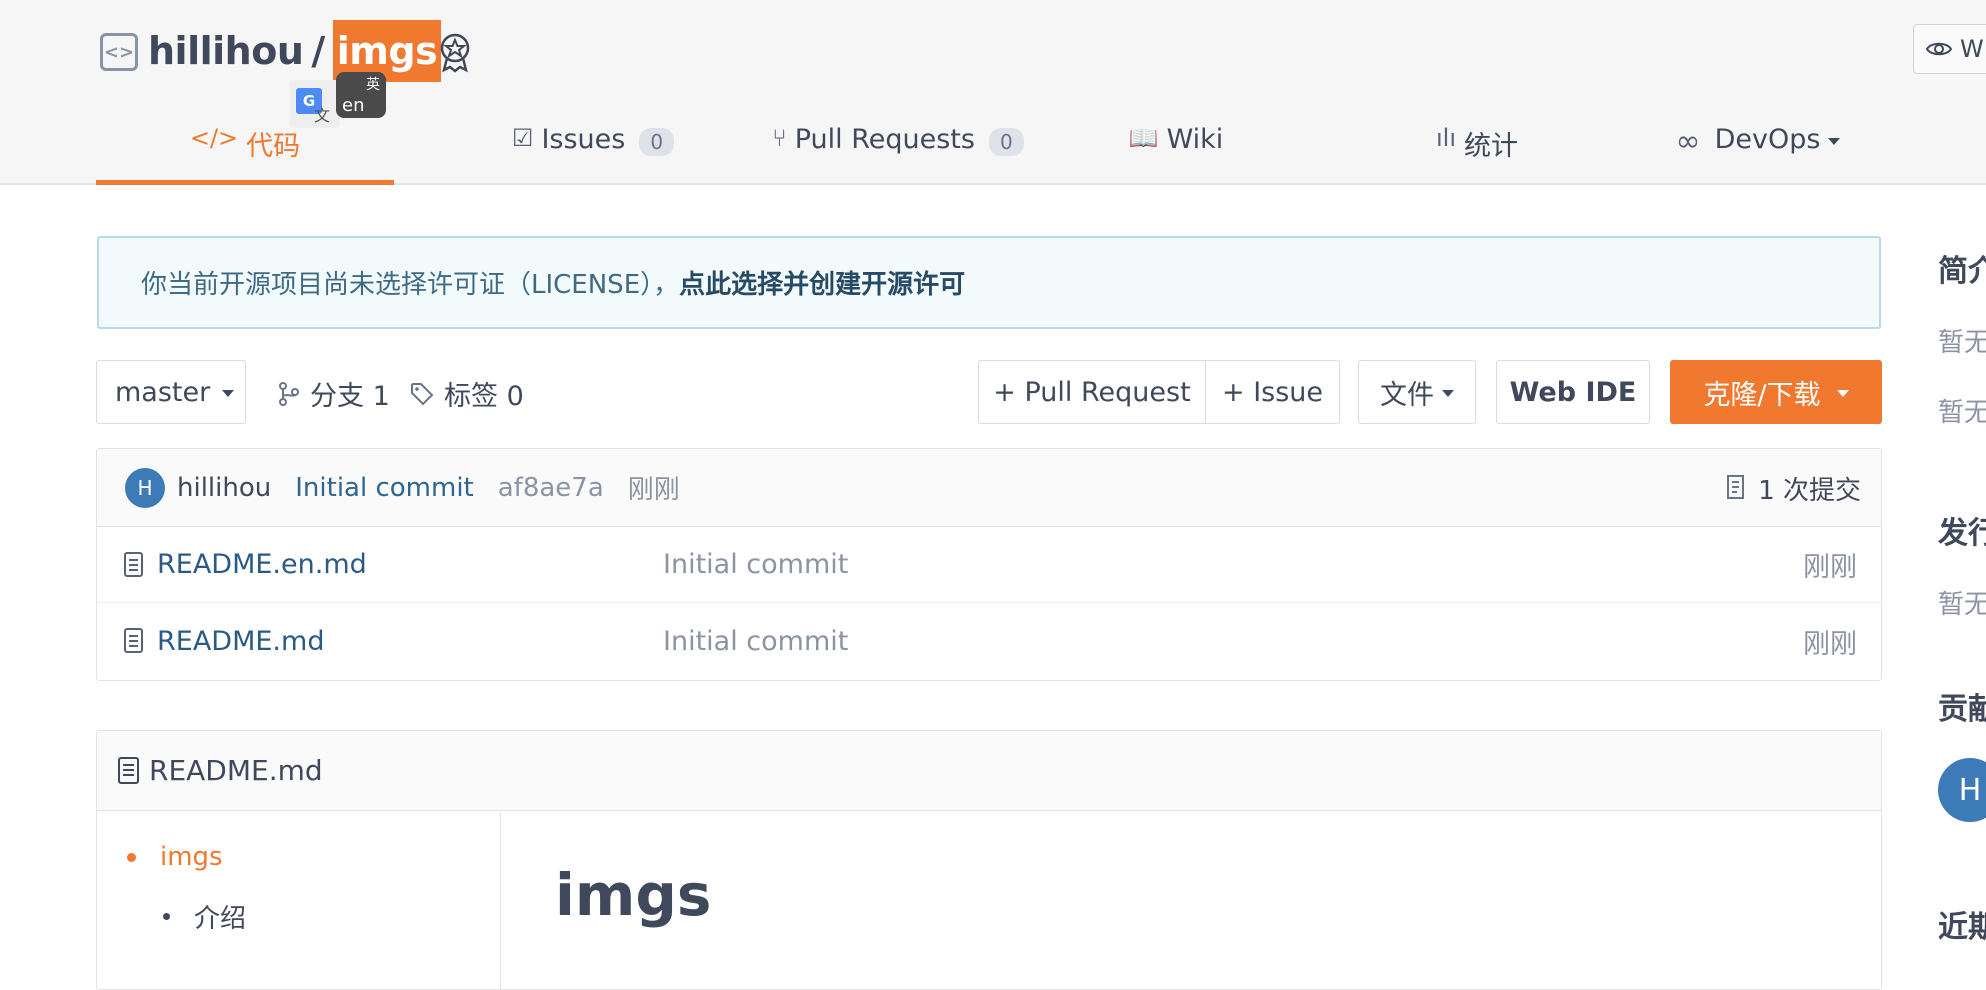 The height and width of the screenshot is (990, 1986). Describe the element at coordinates (204, 916) in the screenshot. I see `toc-item: 介绍` at that location.